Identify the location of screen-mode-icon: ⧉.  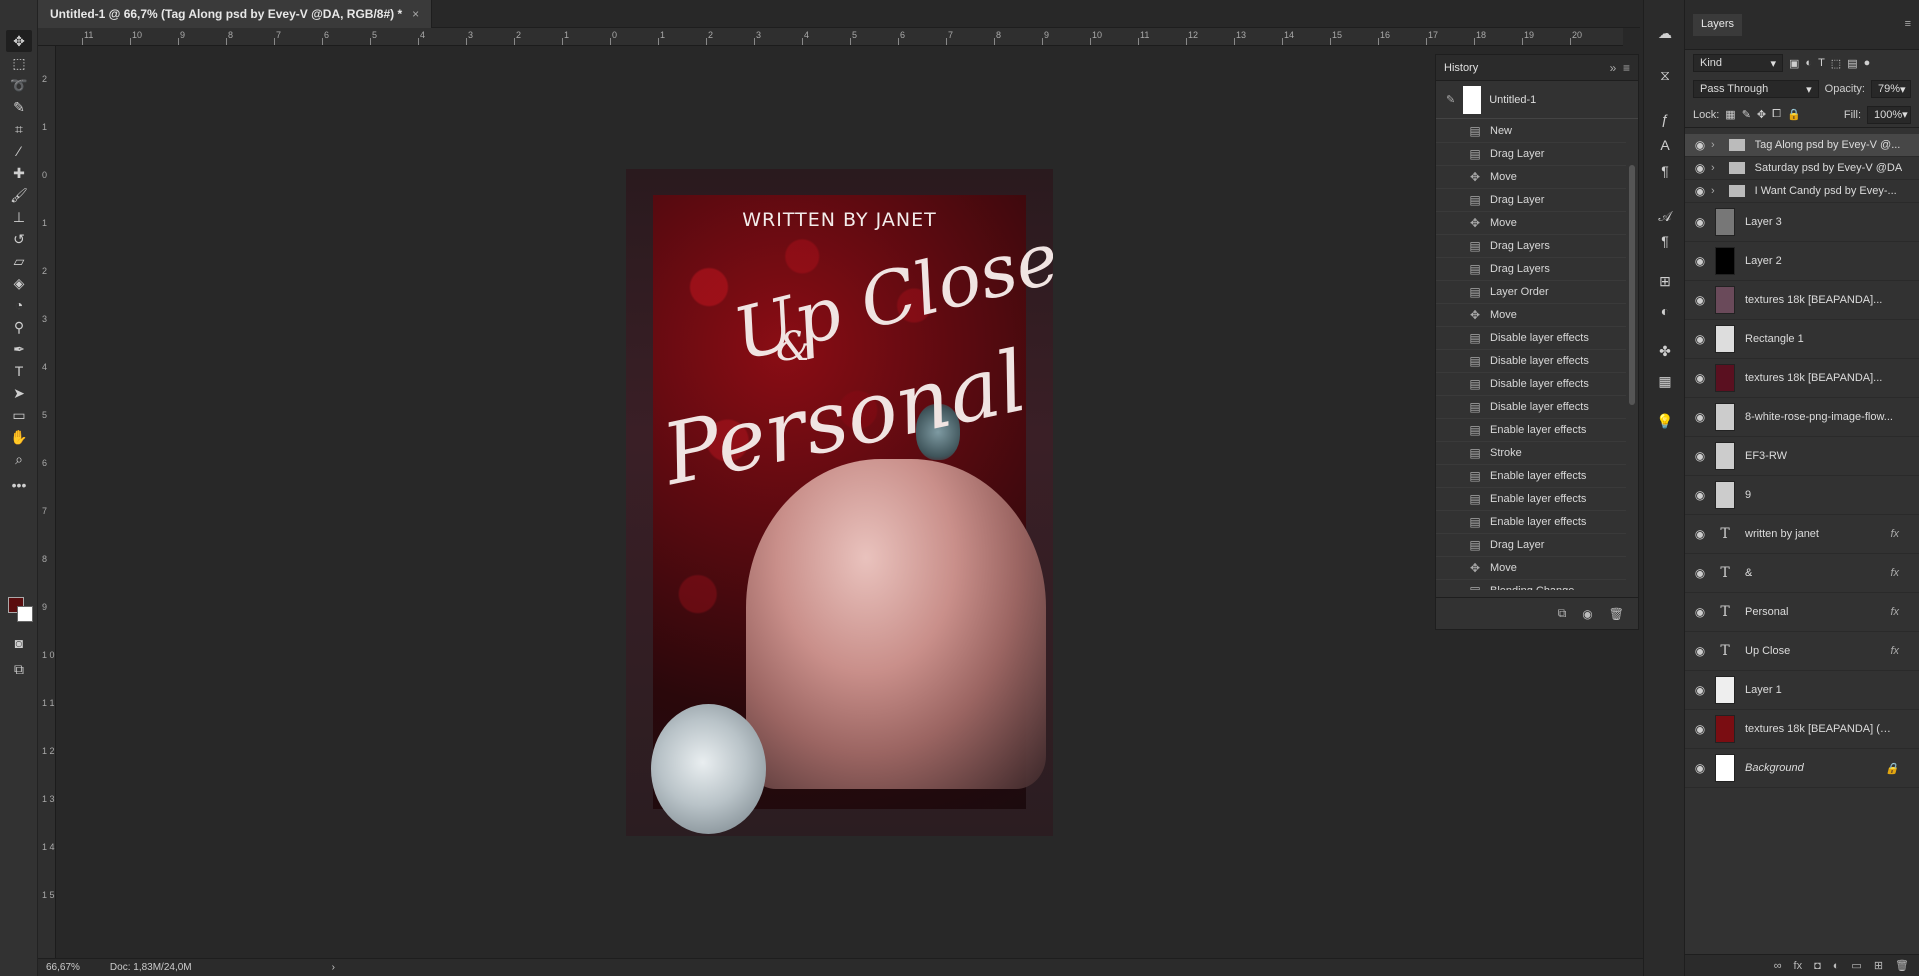
(19, 669).